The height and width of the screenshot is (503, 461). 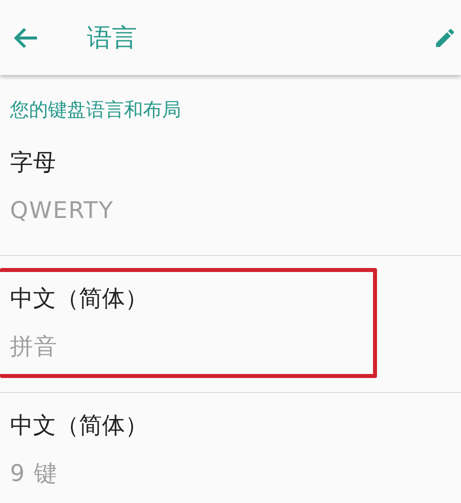 What do you see at coordinates (26, 38) in the screenshot?
I see `back-icon` at bounding box center [26, 38].